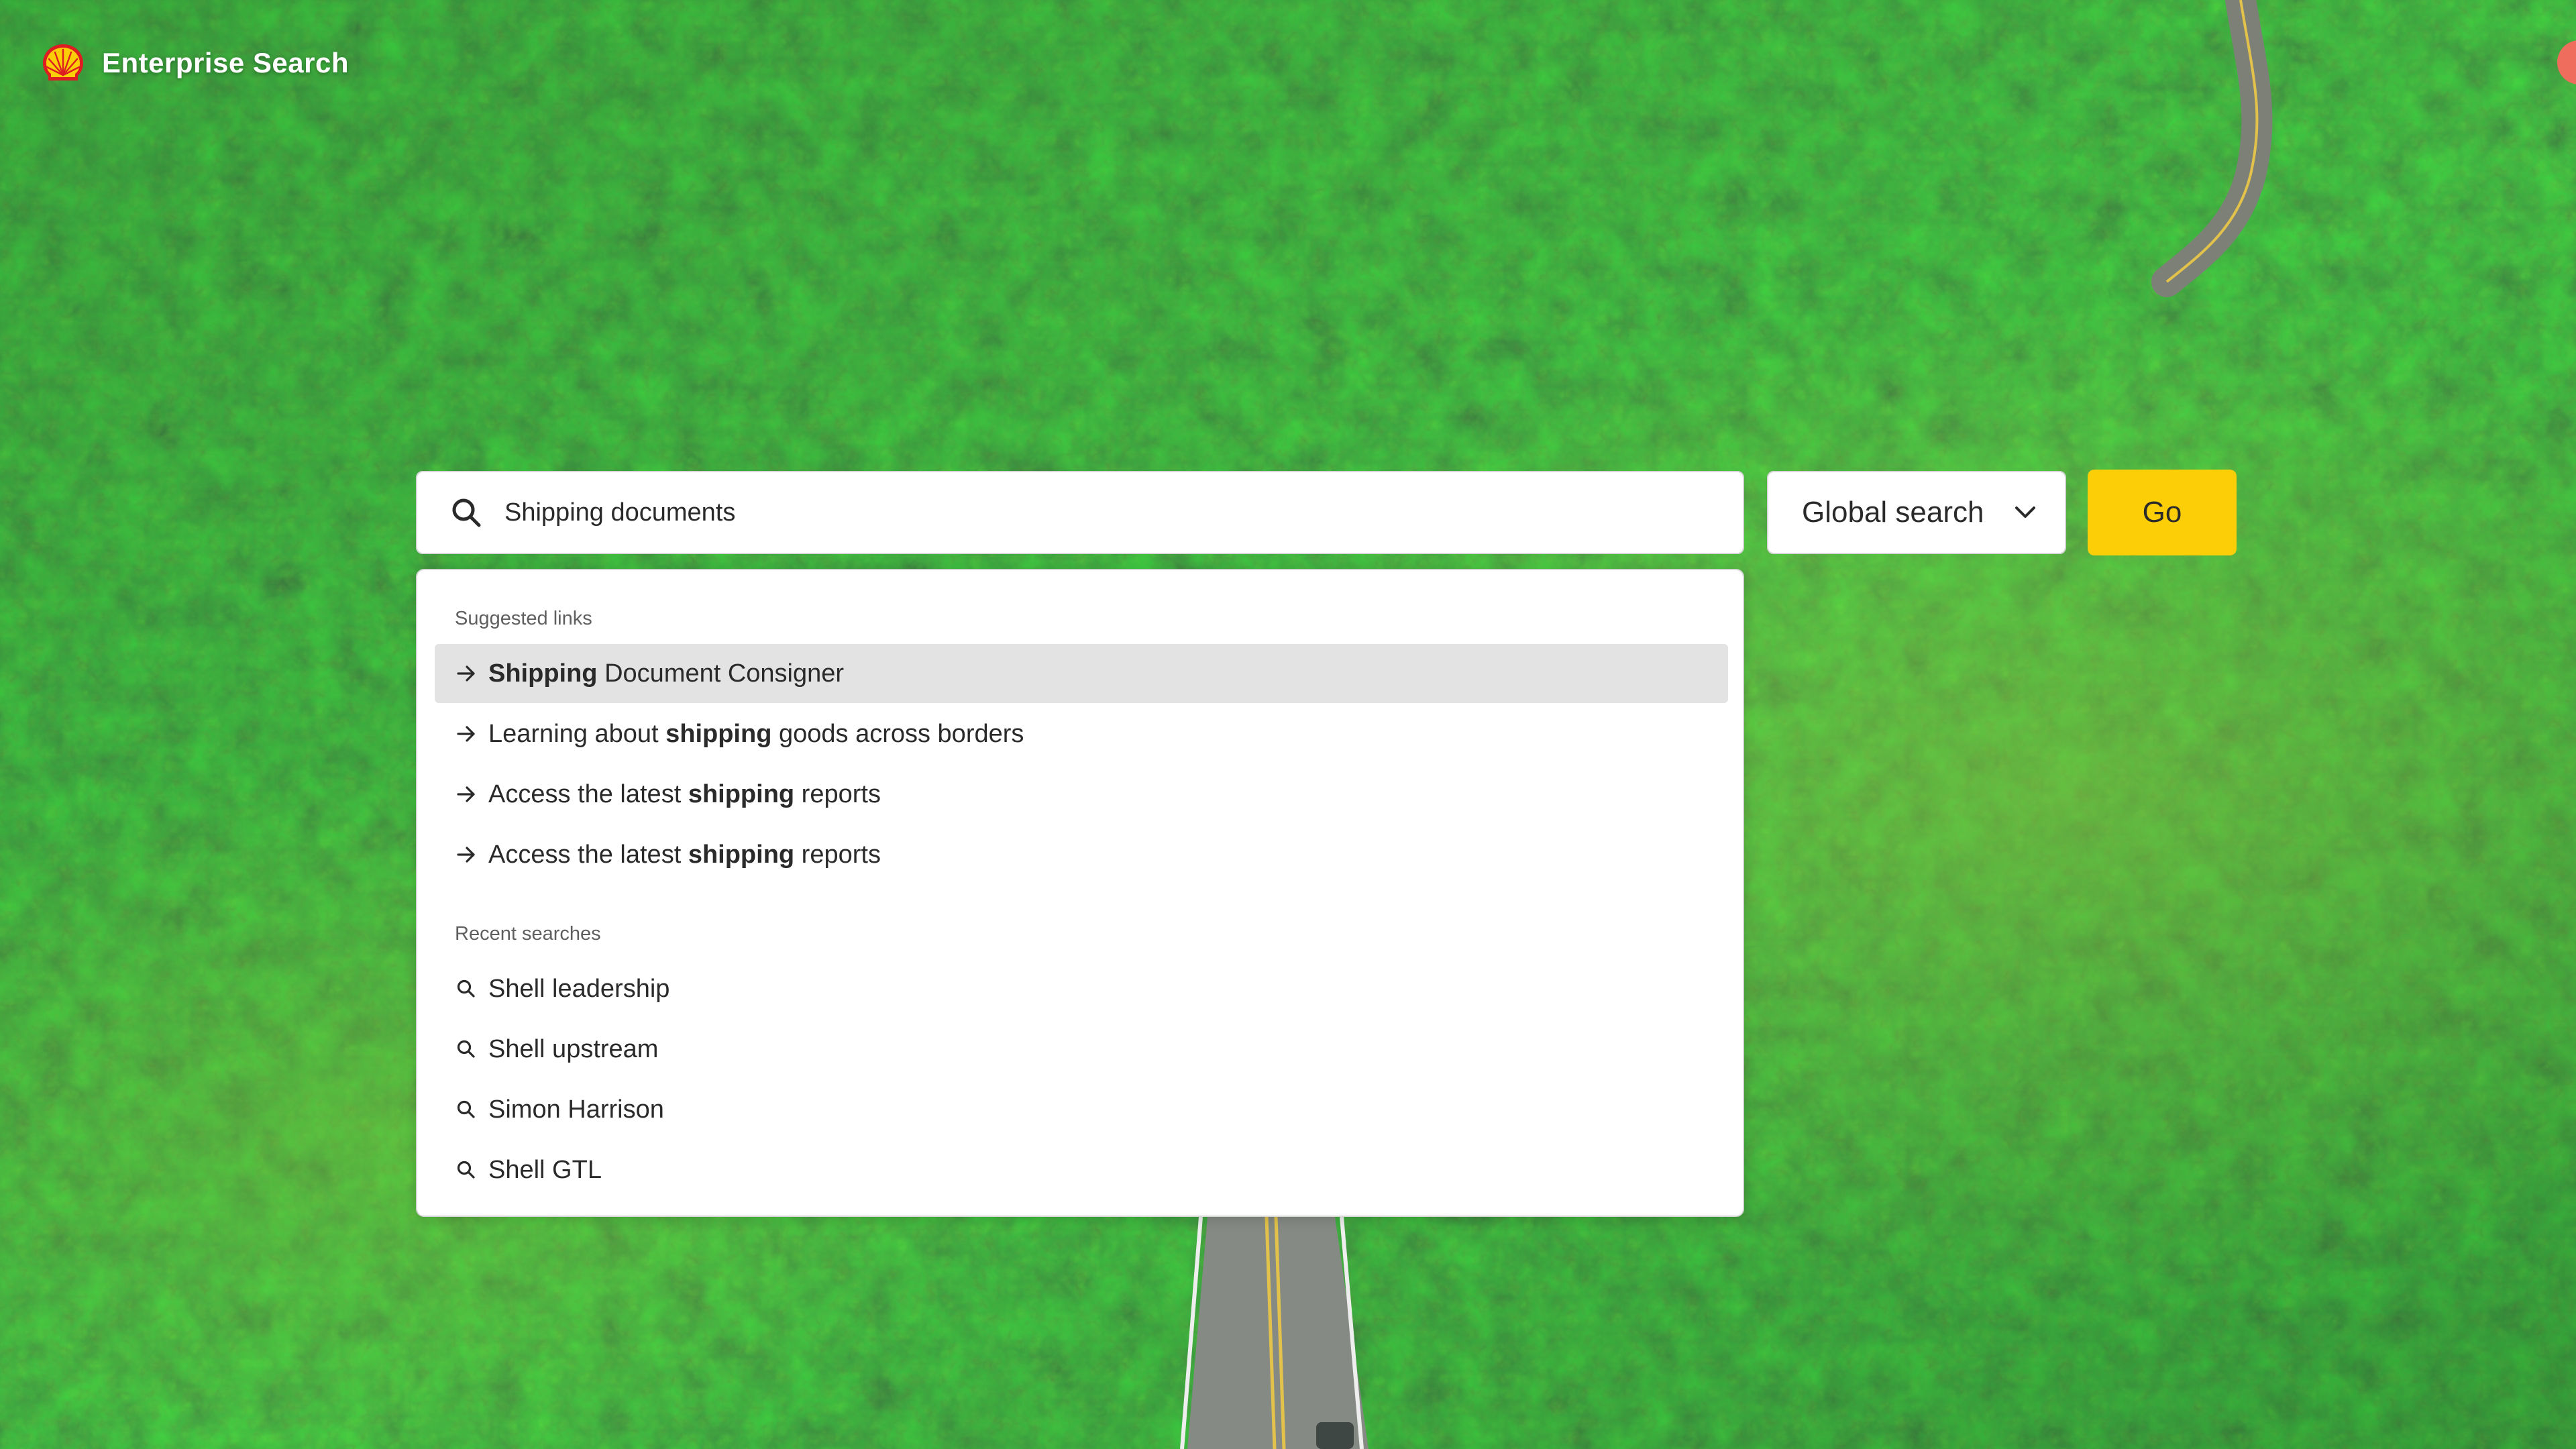 Image resolution: width=2576 pixels, height=1449 pixels. What do you see at coordinates (1081, 1049) in the screenshot?
I see `recent-search-item: Shell upstream` at bounding box center [1081, 1049].